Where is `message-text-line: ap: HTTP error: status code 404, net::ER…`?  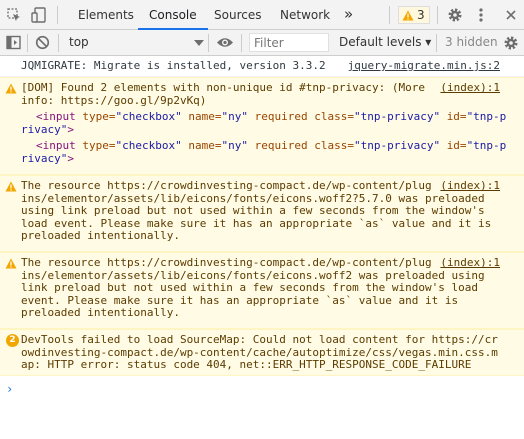 message-text-line: ap: HTTP error: status code 404, net::ER… is located at coordinates (246, 364).